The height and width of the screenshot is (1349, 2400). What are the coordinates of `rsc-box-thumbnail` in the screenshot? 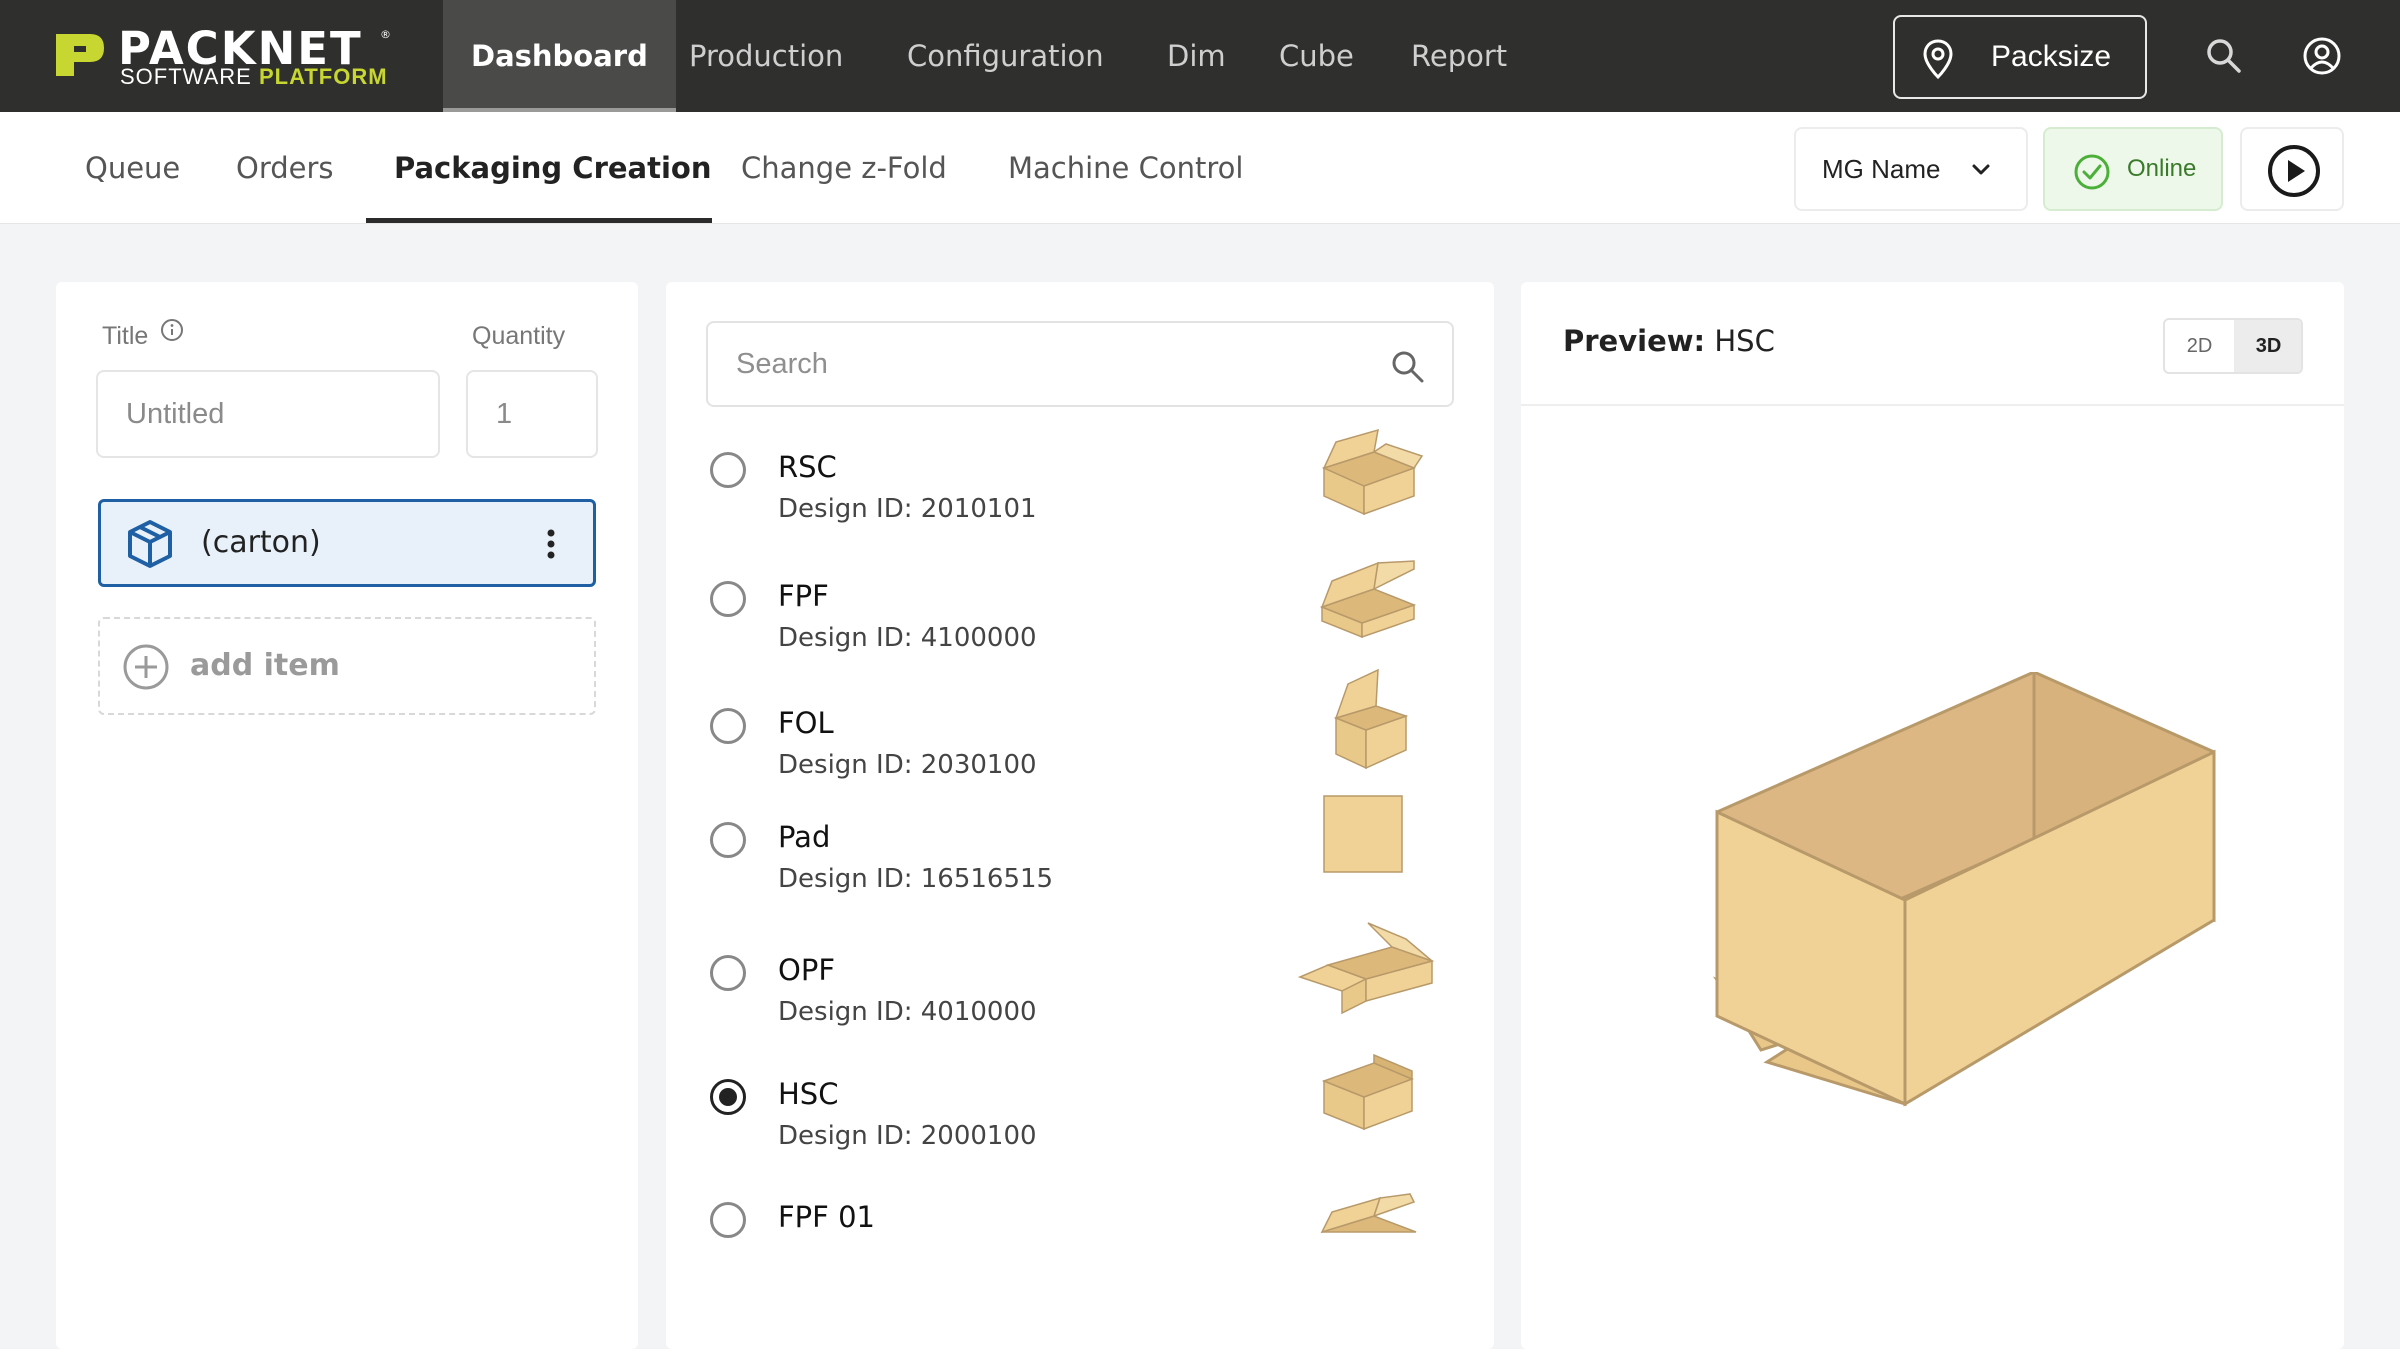 It's located at (1372, 472).